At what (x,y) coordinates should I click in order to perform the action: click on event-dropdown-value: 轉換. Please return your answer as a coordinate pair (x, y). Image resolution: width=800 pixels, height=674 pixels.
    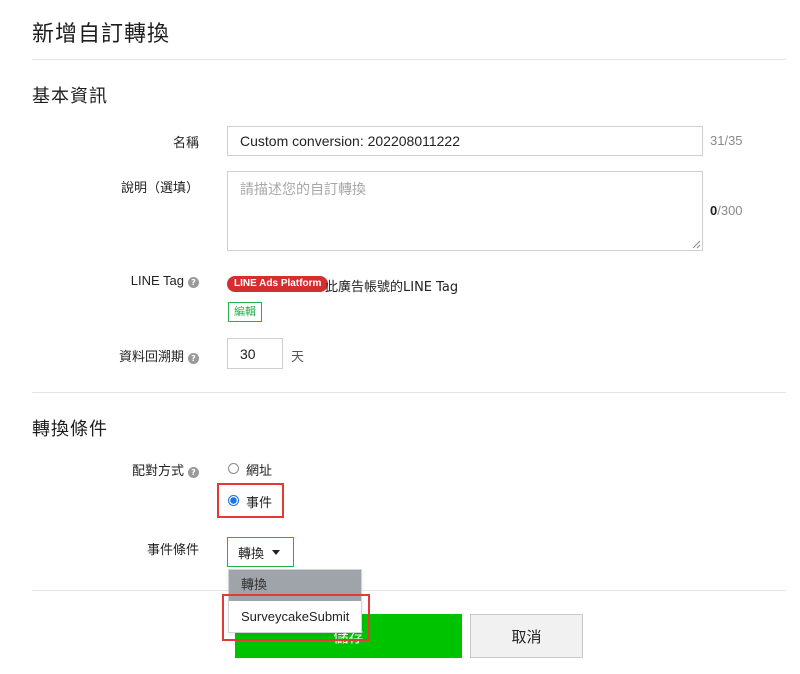
    Looking at the image, I should click on (251, 554).